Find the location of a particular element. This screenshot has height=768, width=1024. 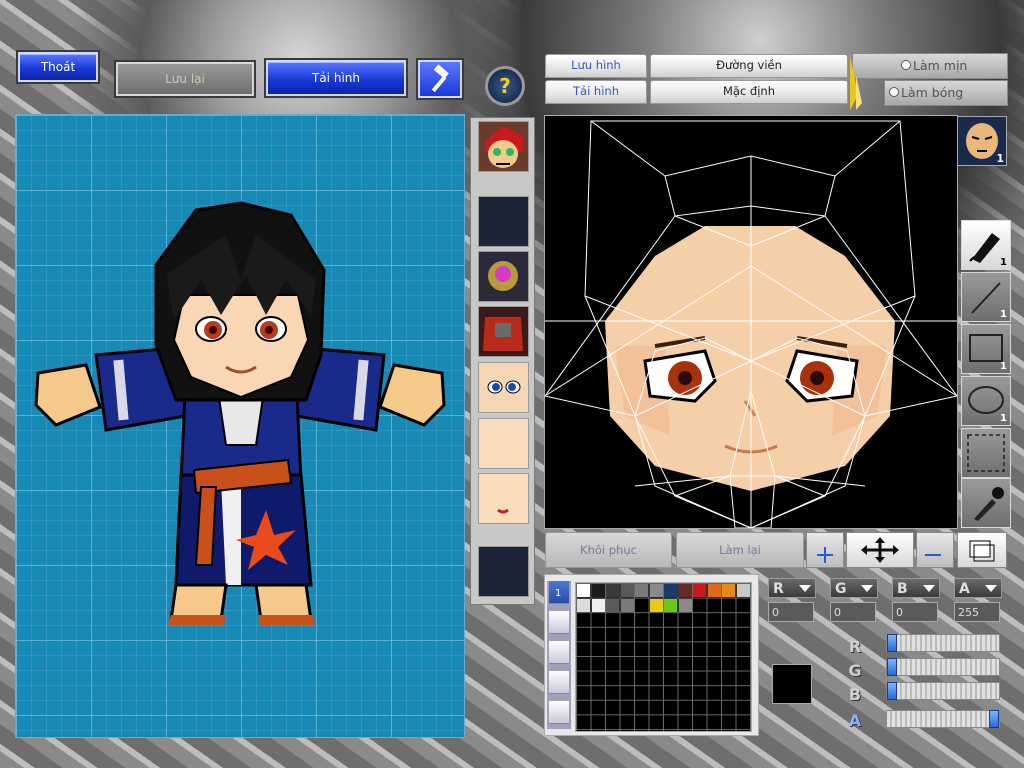

exit-button: Thoát is located at coordinates (58, 67).